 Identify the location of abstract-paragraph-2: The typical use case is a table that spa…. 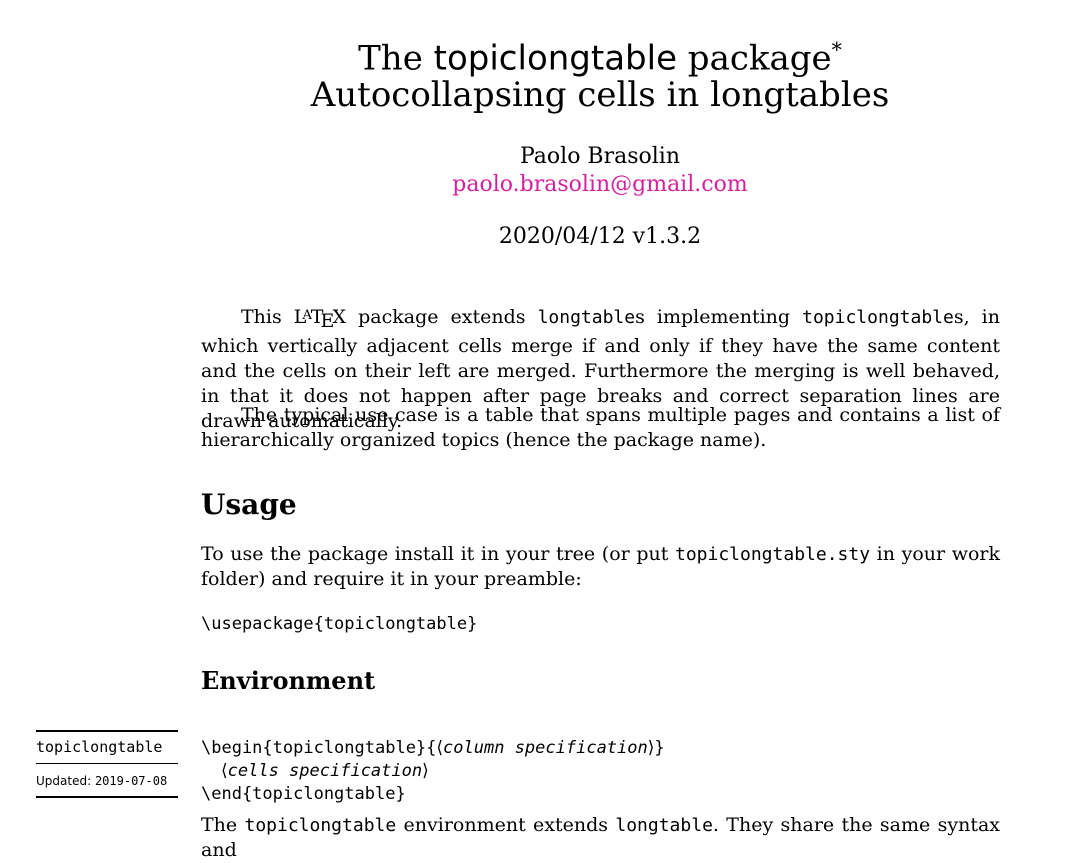
(600, 427).